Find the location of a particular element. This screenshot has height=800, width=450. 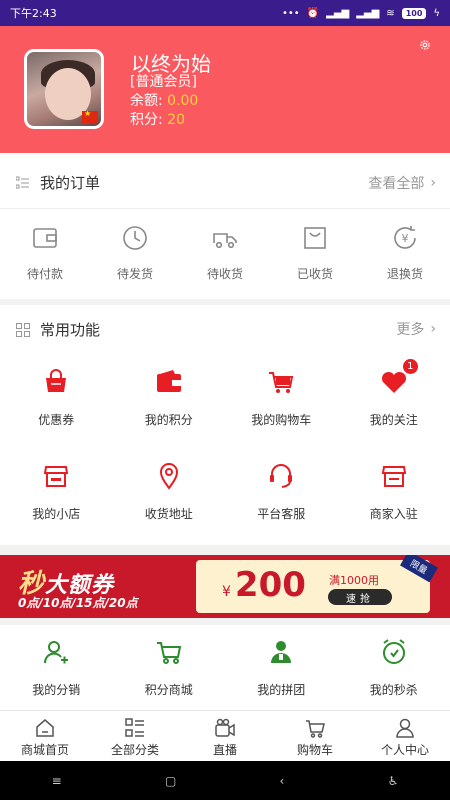

points-row: 积分: 20 is located at coordinates (157, 119).